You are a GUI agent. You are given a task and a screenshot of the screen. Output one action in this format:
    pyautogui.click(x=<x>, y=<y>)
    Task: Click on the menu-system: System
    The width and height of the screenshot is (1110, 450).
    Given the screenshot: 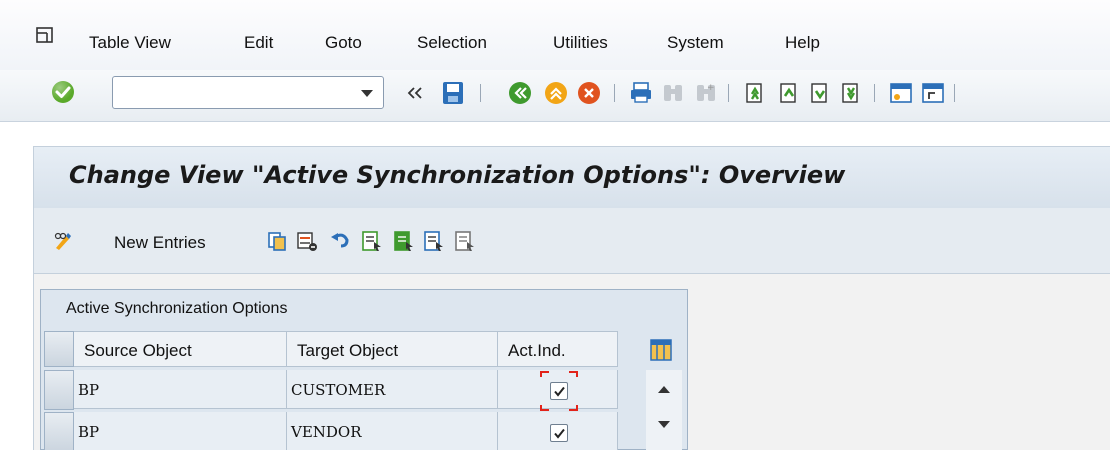 What is the action you would take?
    pyautogui.click(x=695, y=43)
    